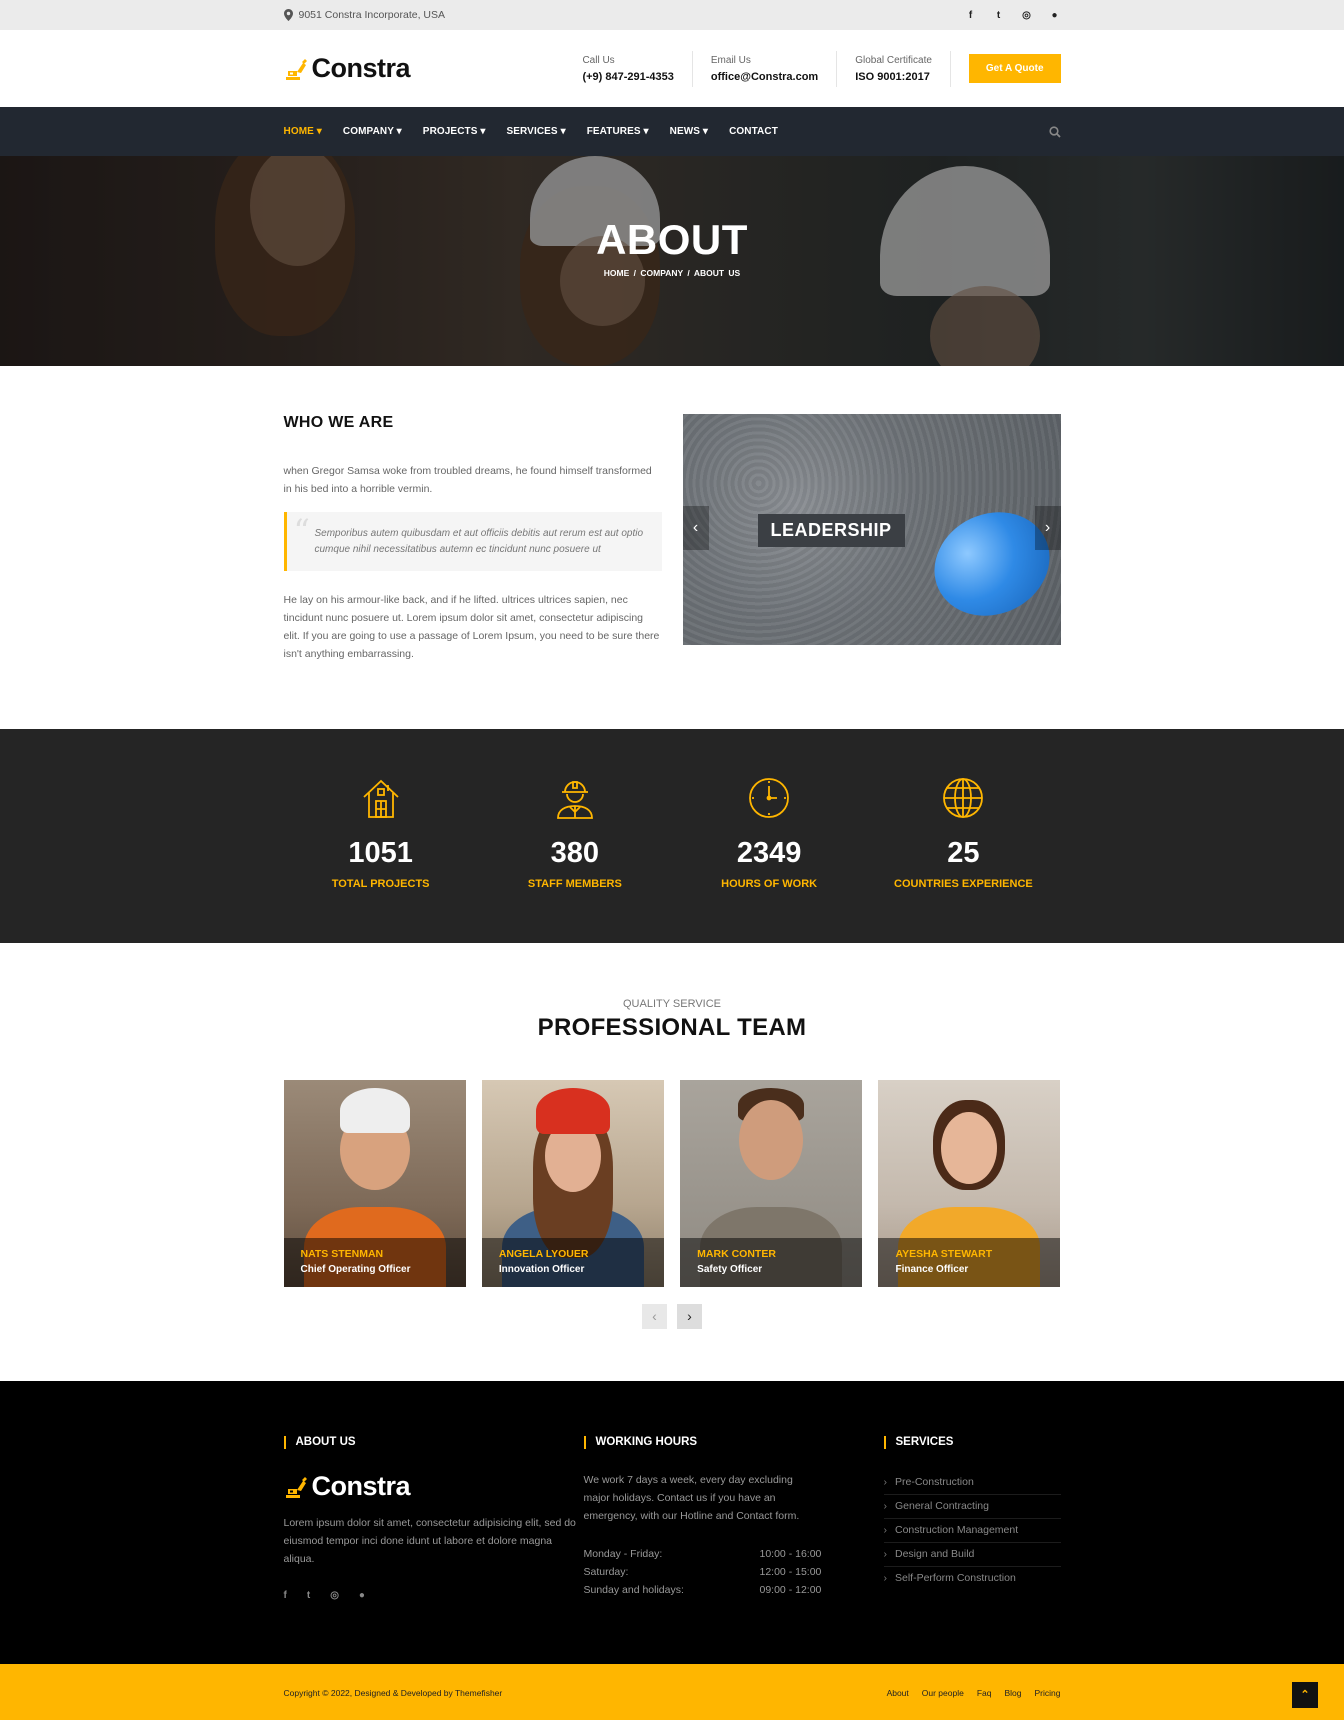 This screenshot has width=1344, height=1720. I want to click on service-link: › Design and Build, so click(972, 1555).